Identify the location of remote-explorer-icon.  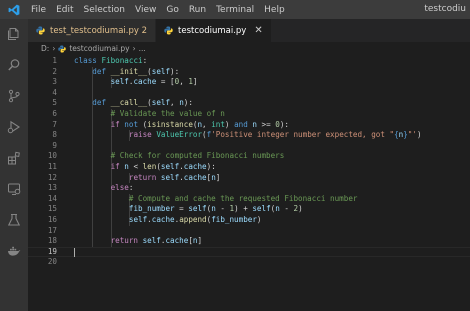
(14, 189).